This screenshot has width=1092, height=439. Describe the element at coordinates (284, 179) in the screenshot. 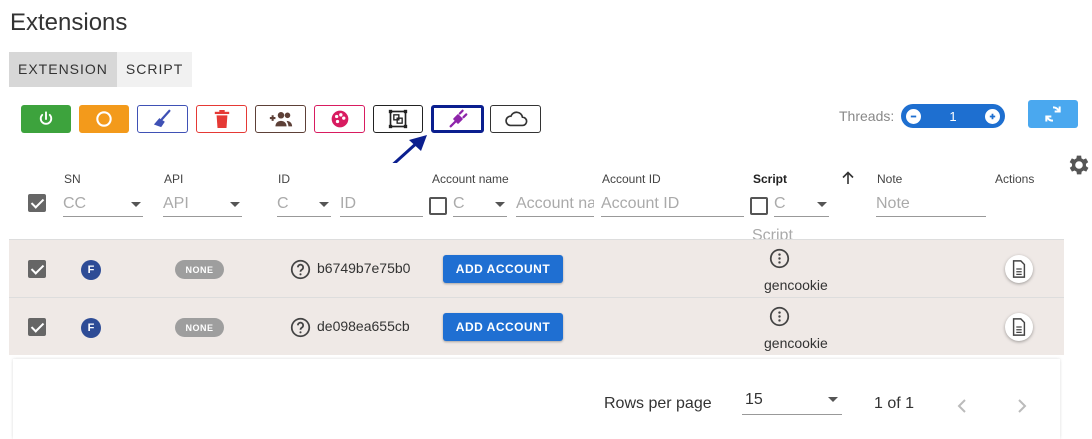

I see `column-header-id: ID` at that location.